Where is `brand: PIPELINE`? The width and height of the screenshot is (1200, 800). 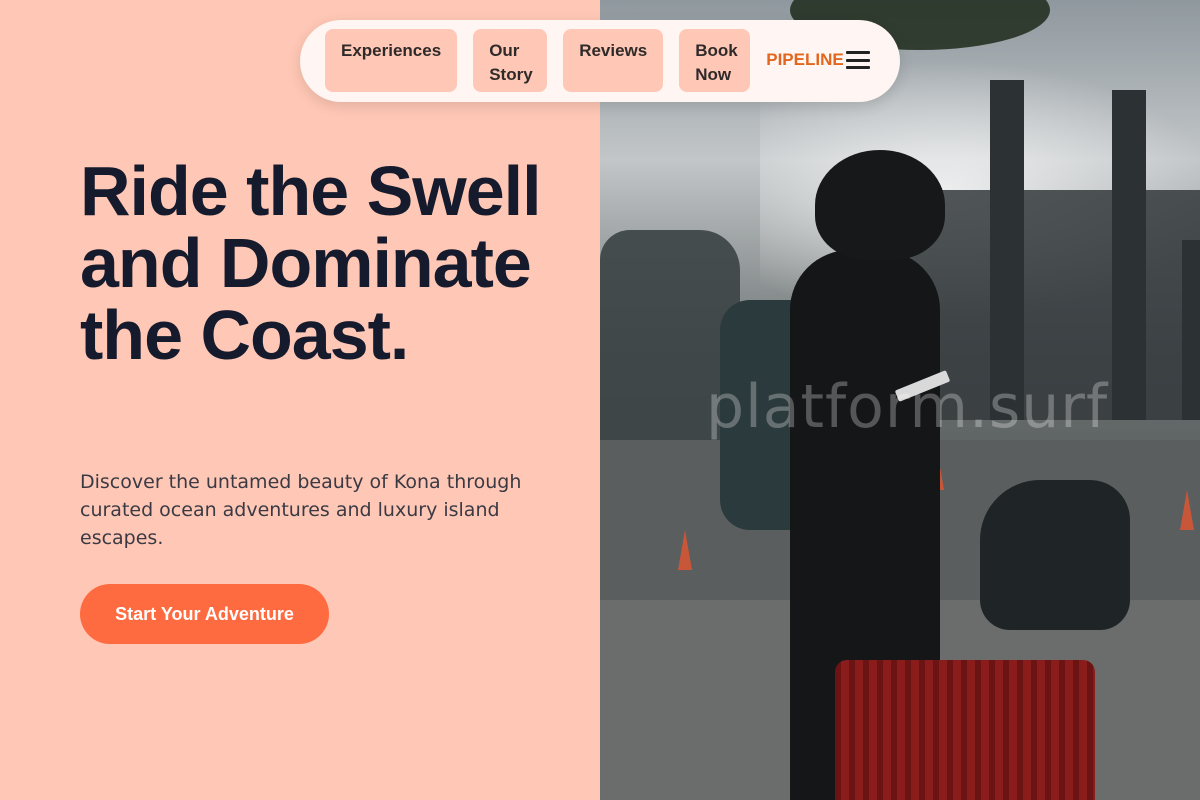 brand: PIPELINE is located at coordinates (818, 60).